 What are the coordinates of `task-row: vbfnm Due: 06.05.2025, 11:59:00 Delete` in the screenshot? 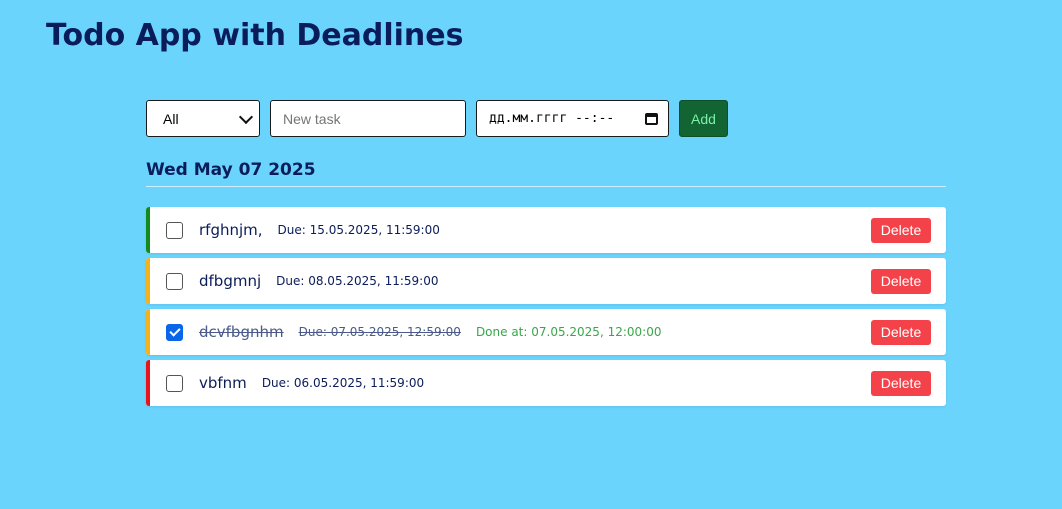 It's located at (546, 383).